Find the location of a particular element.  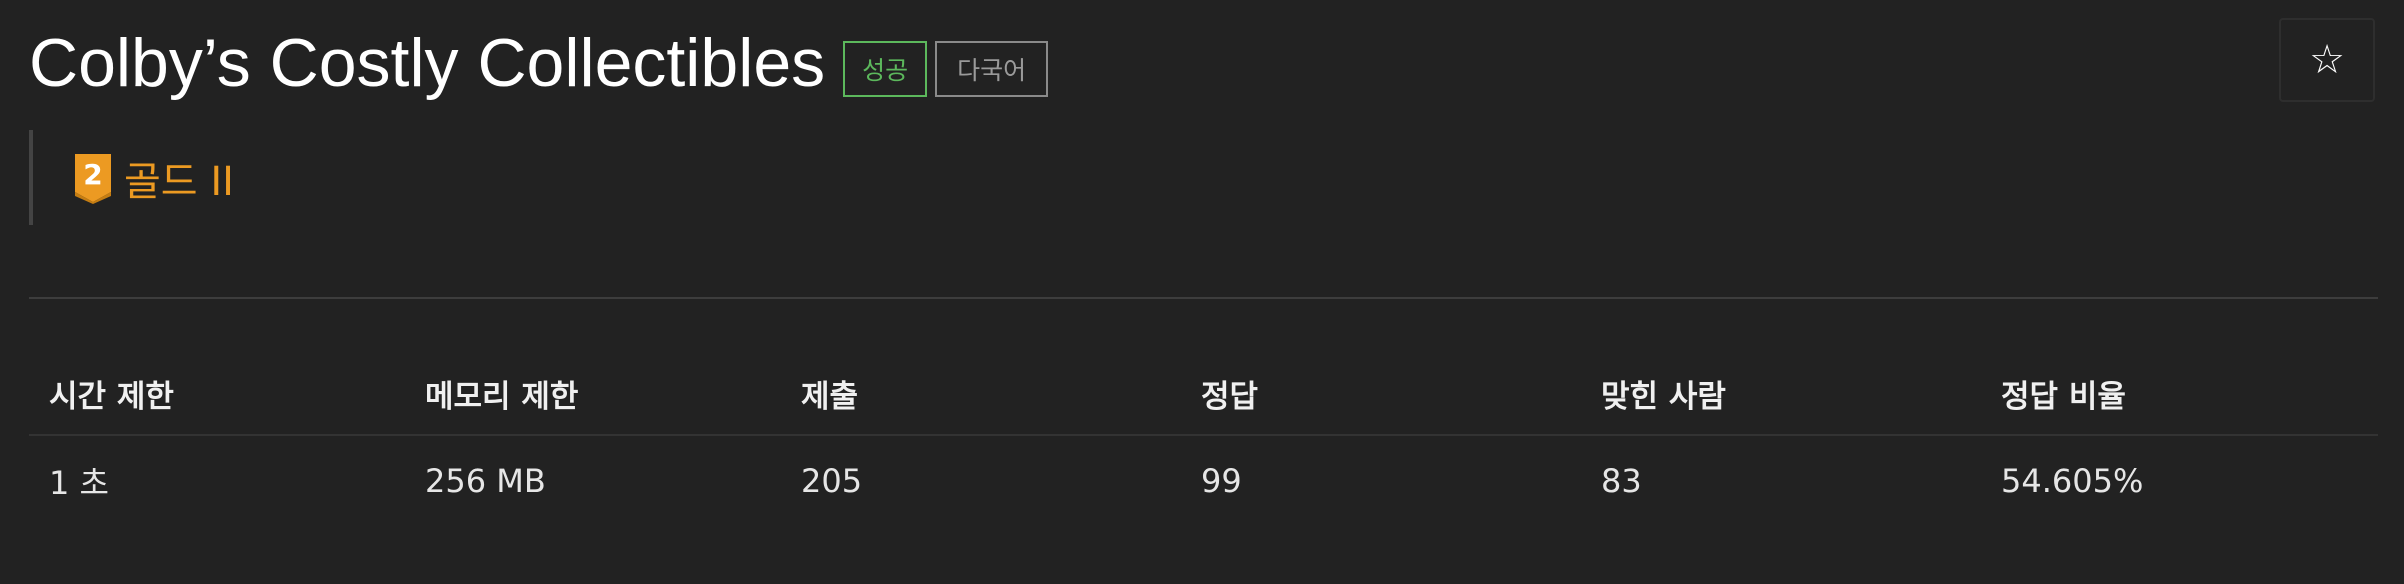

problem-title: Colby’s Costly Collectibles is located at coordinates (427, 63).